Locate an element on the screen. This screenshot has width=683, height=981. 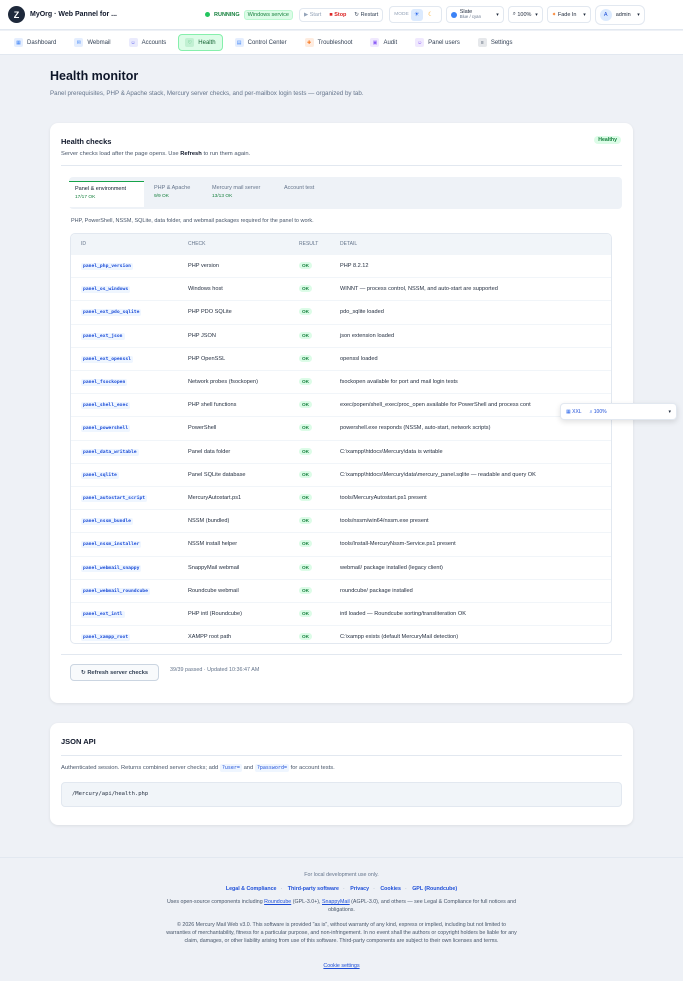
check-name: NSSM (bundled) is located at coordinates (209, 521).